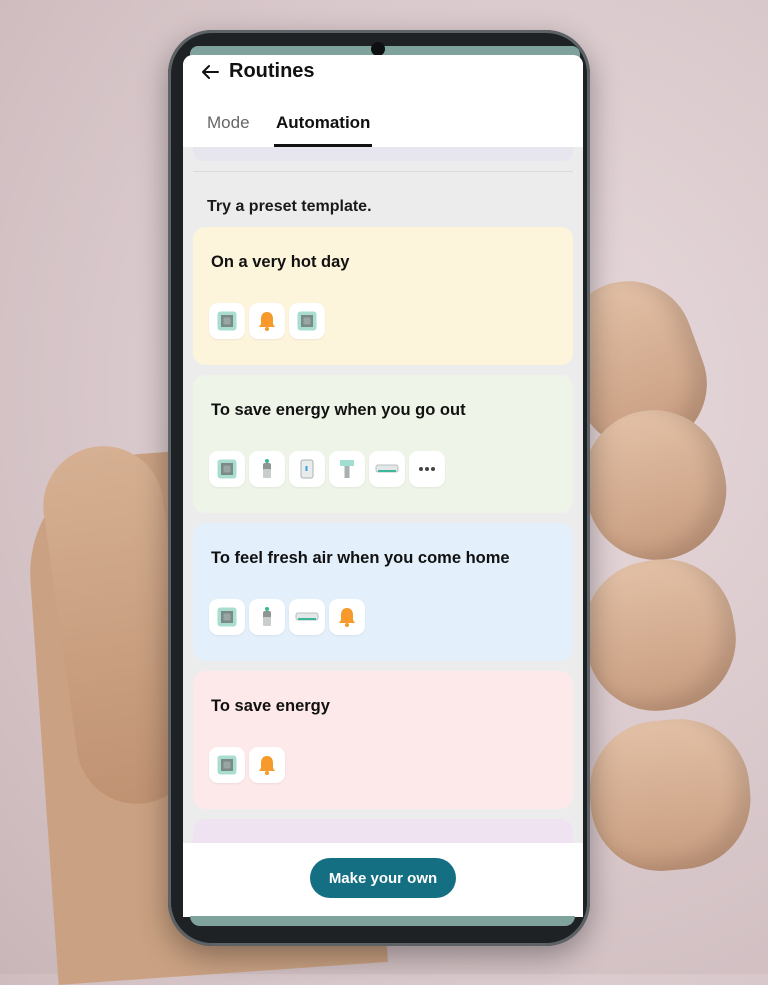 The width and height of the screenshot is (768, 985). I want to click on camera-punch-hole, so click(378, 49).